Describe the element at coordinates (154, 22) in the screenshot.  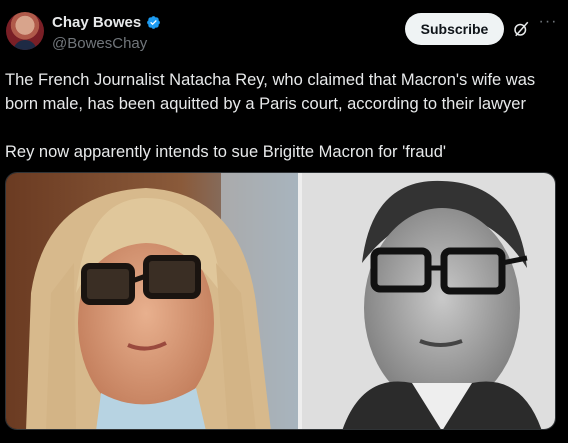
I see `verified-badge-icon` at that location.